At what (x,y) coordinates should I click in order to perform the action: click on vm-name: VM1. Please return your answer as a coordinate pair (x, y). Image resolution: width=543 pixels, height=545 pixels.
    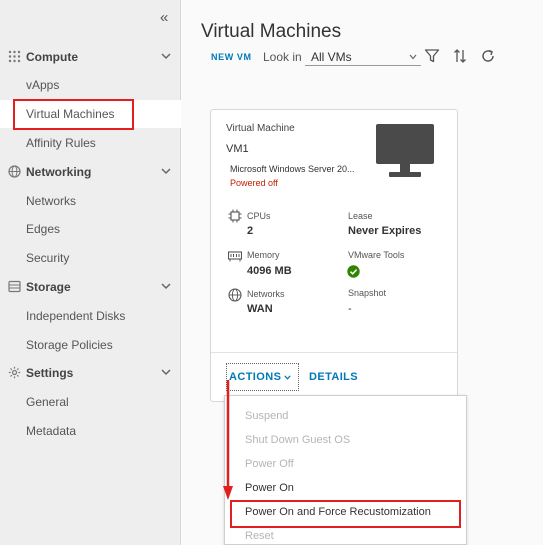
    Looking at the image, I should click on (237, 149).